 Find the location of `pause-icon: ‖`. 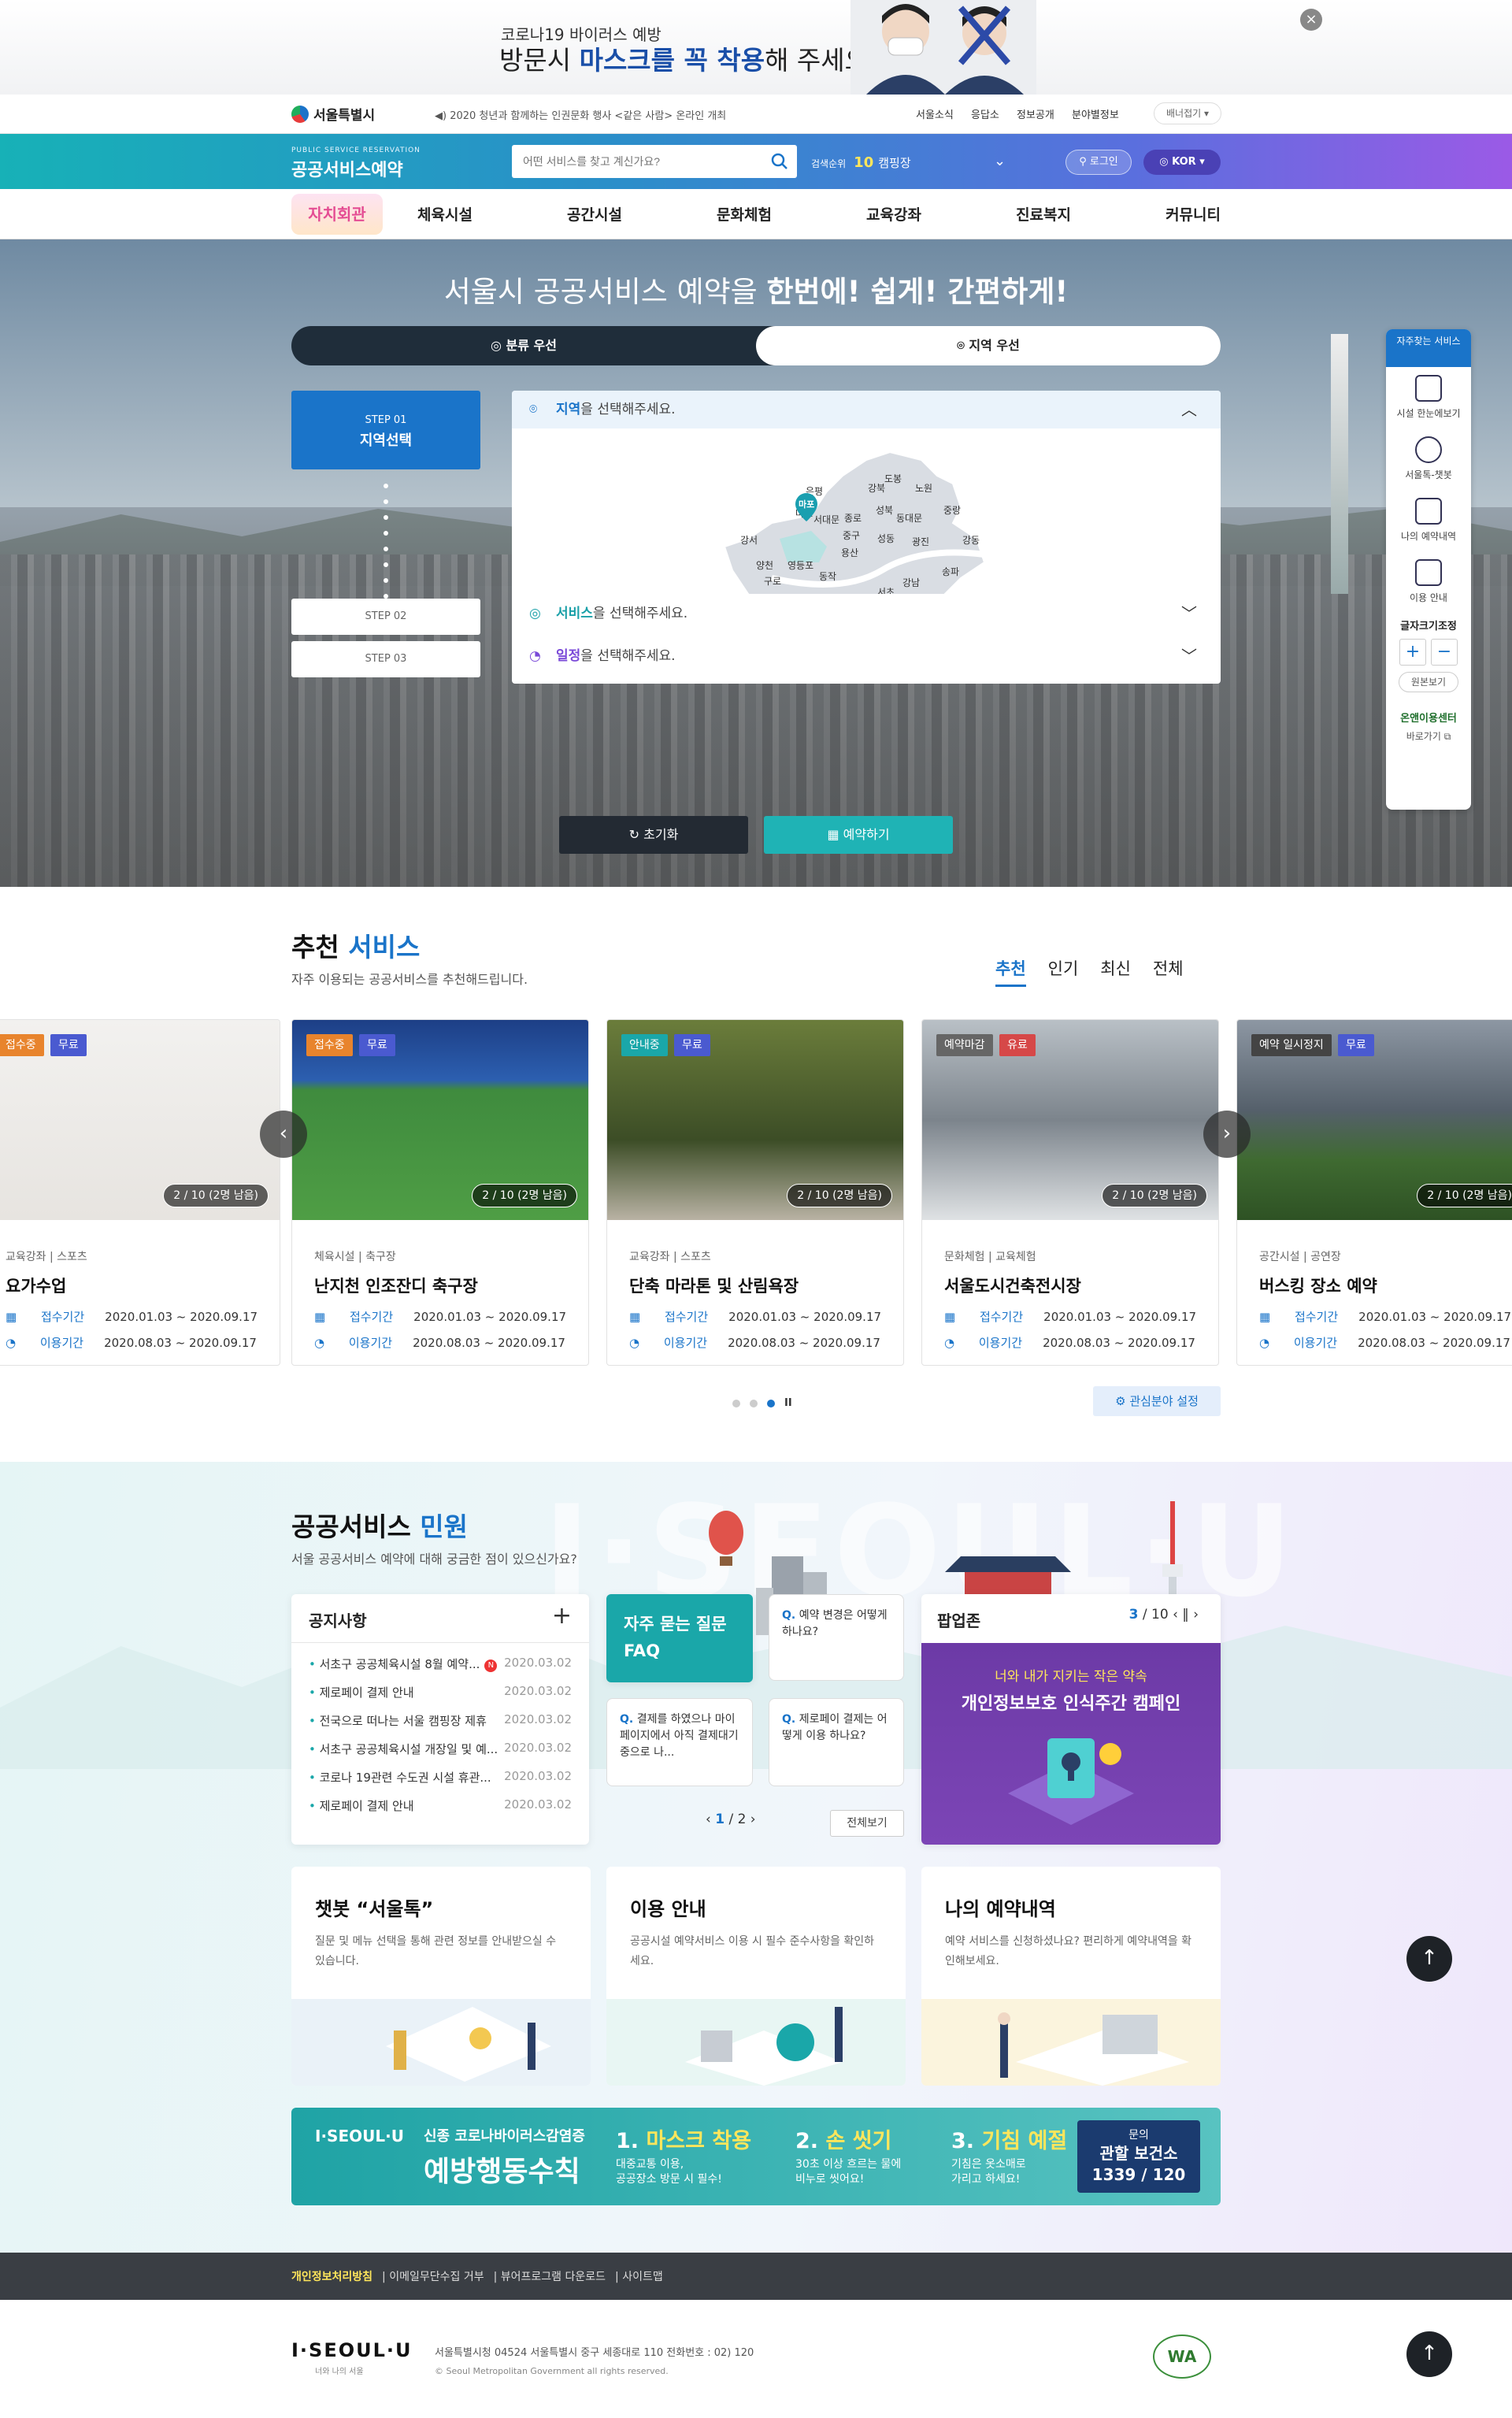

pause-icon: ‖ is located at coordinates (1187, 1615).